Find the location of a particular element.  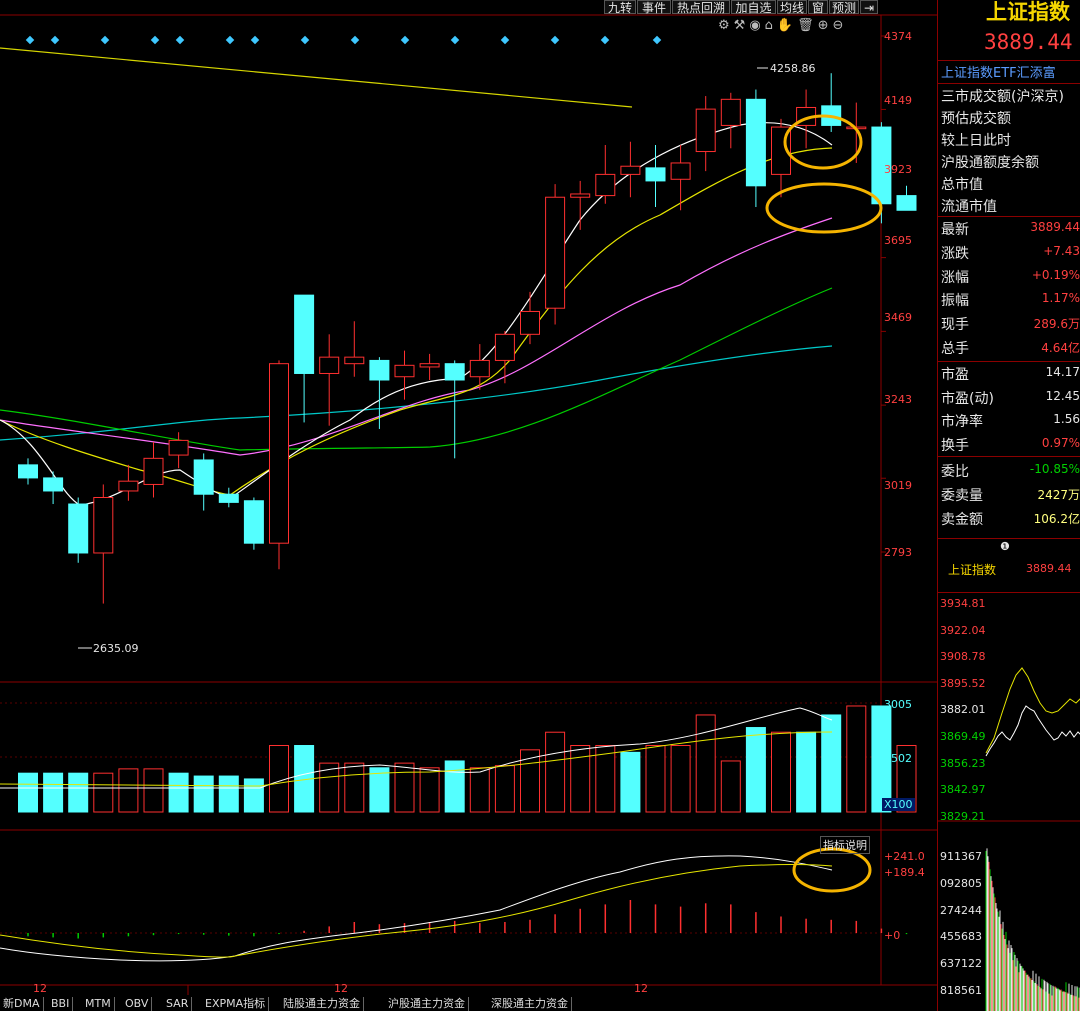

price-tick: 3243 is located at coordinates (898, 399).